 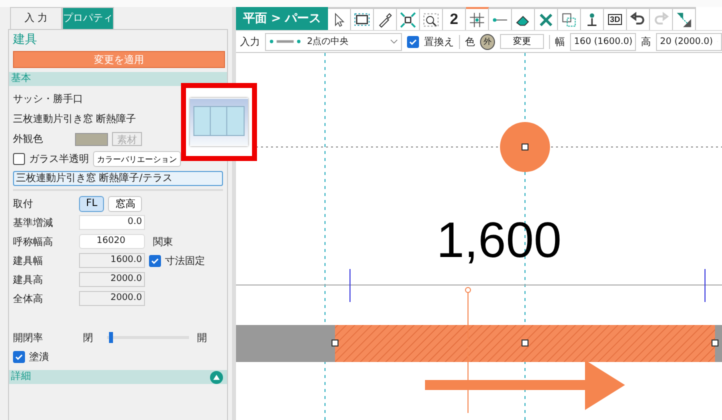 I want to click on fit-icon, so click(x=408, y=20).